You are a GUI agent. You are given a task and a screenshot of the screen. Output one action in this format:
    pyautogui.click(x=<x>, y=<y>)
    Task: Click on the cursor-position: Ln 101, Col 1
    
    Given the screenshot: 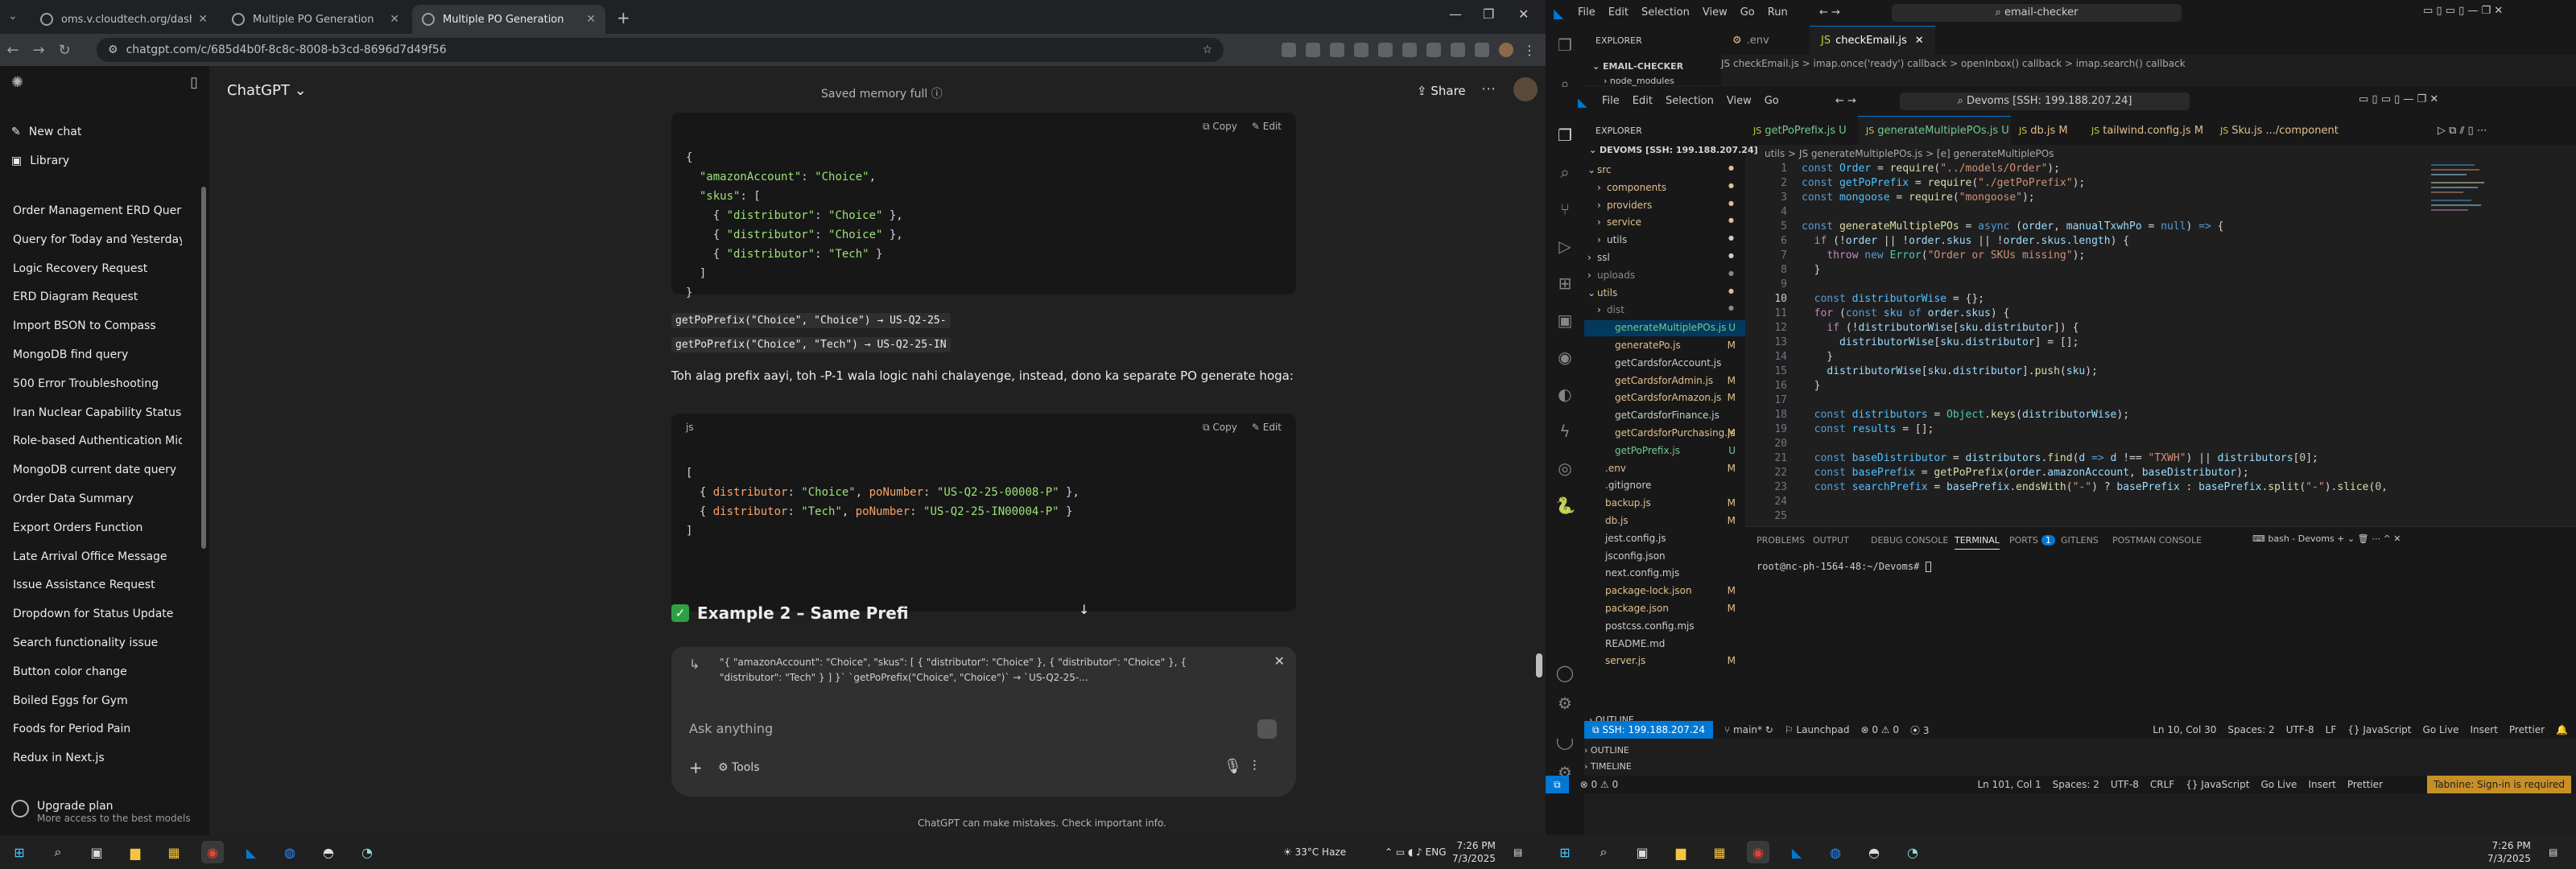 What is the action you would take?
    pyautogui.click(x=2009, y=784)
    